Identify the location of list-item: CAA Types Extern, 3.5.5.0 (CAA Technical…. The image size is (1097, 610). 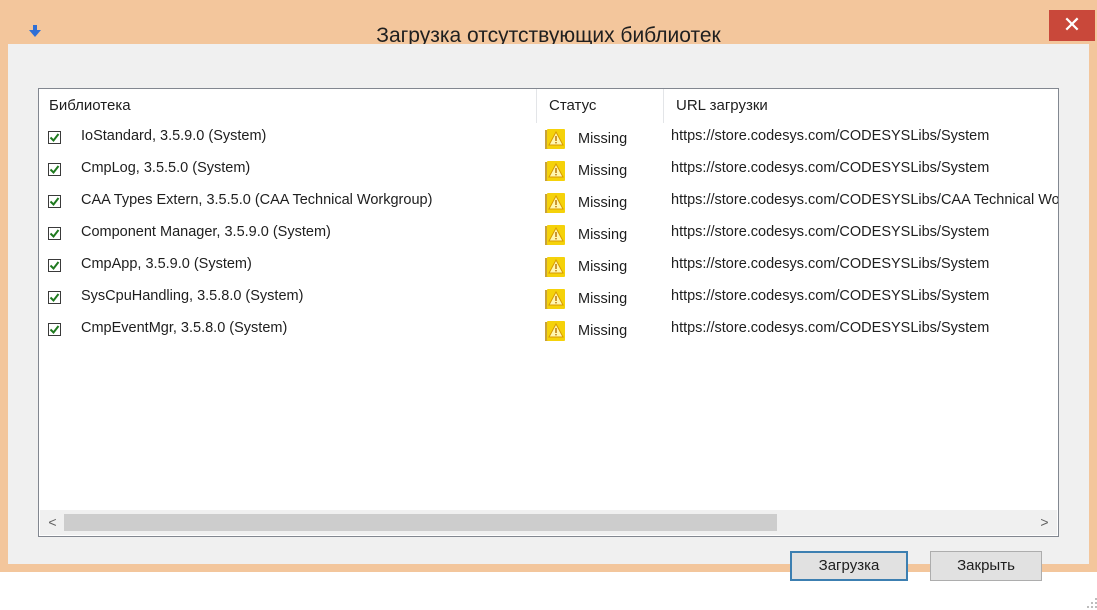
(548, 202).